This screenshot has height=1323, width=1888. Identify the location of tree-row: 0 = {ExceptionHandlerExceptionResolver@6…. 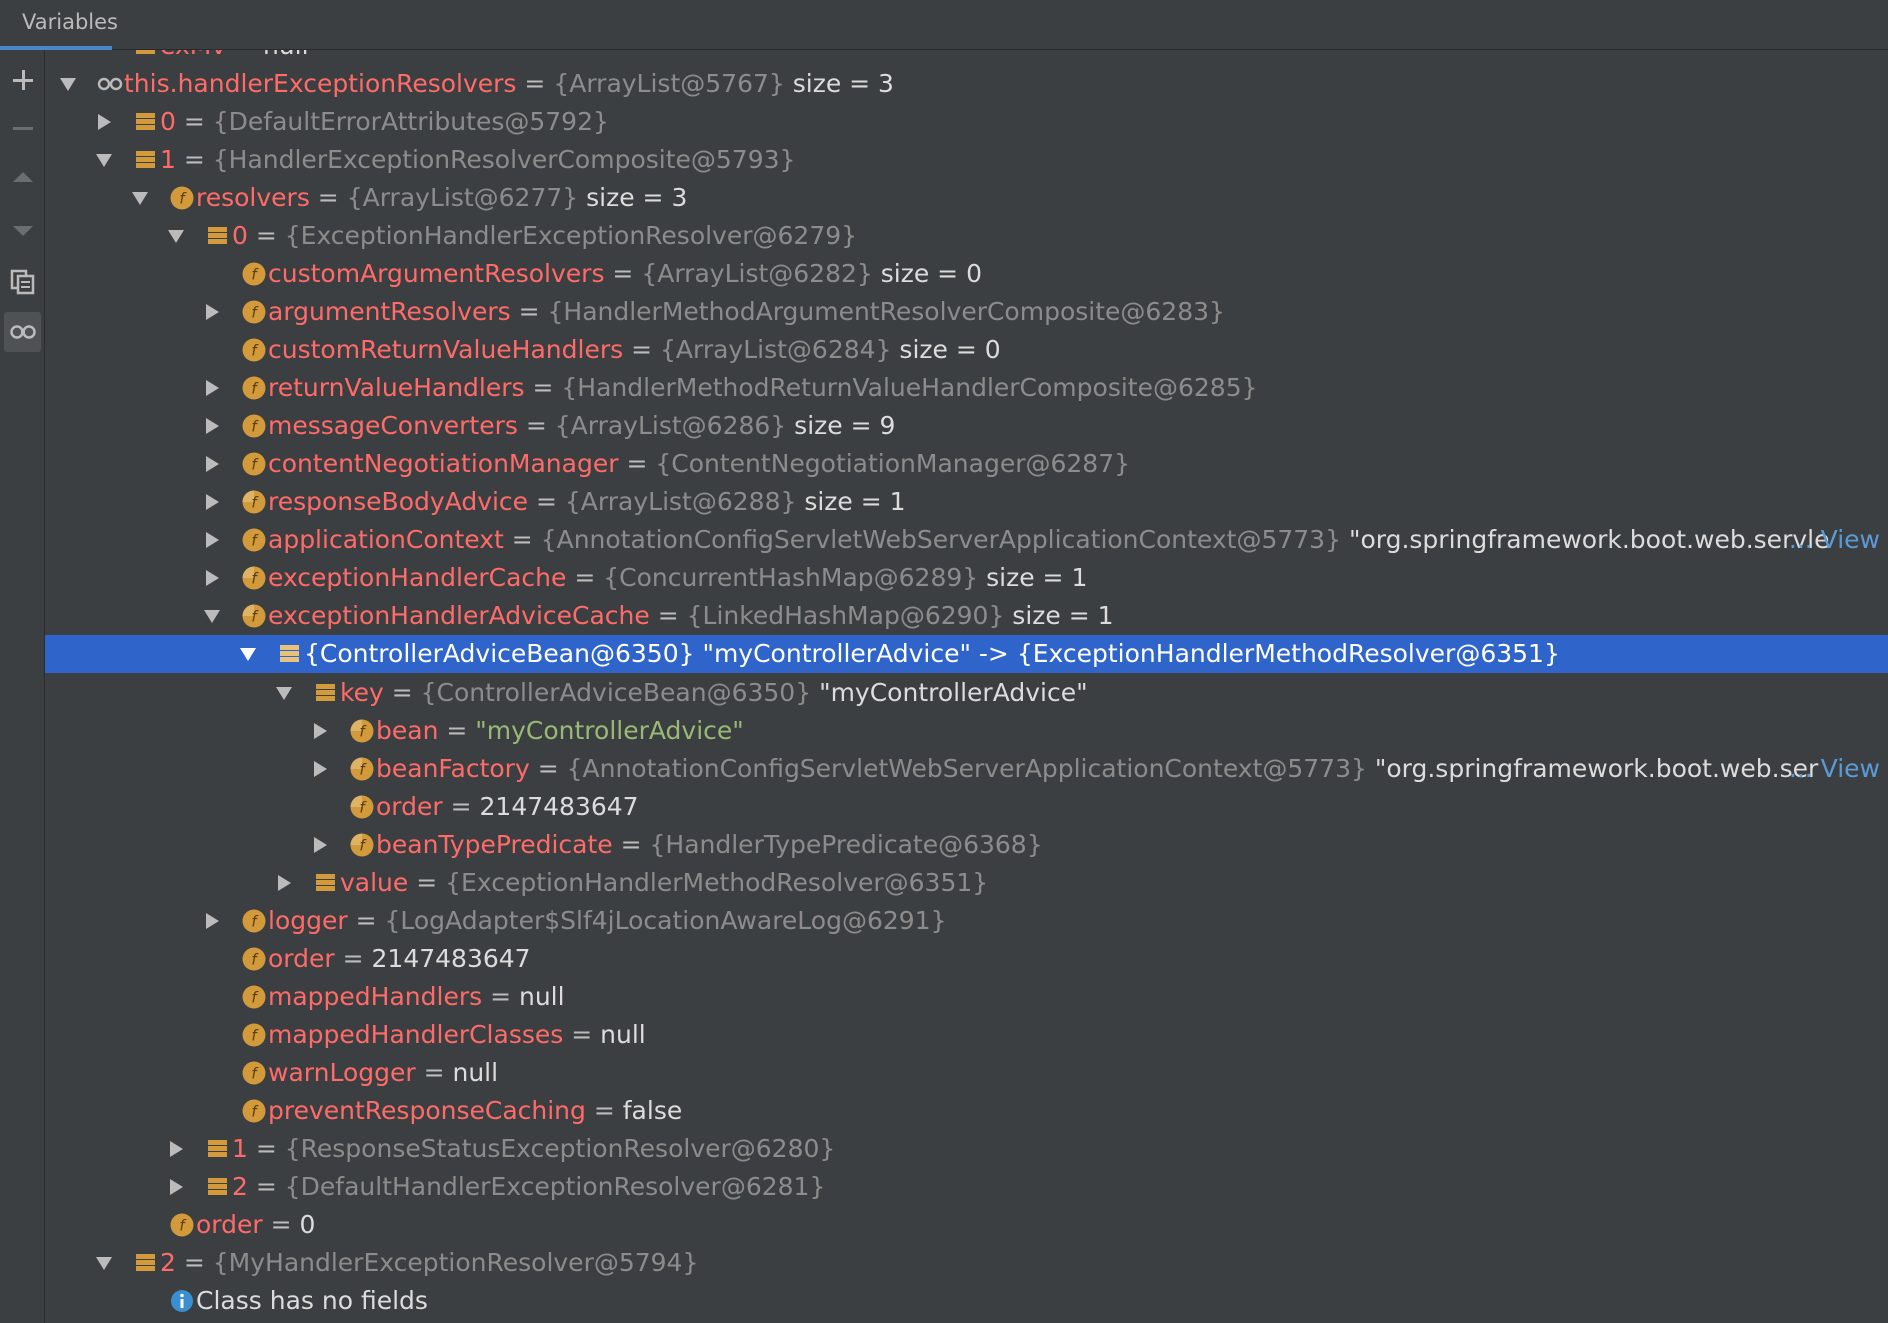
(966, 236).